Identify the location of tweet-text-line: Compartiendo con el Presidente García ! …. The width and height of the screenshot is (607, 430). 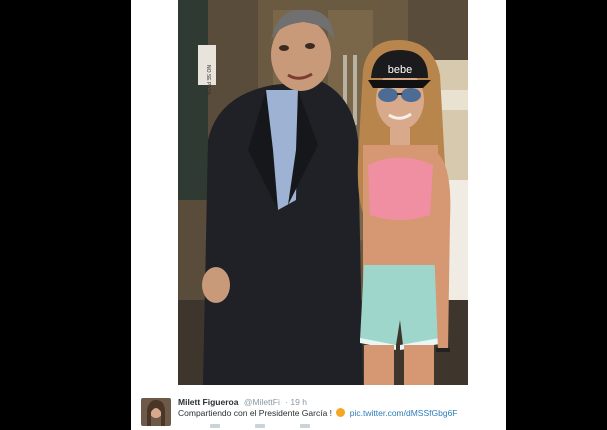
(317, 413).